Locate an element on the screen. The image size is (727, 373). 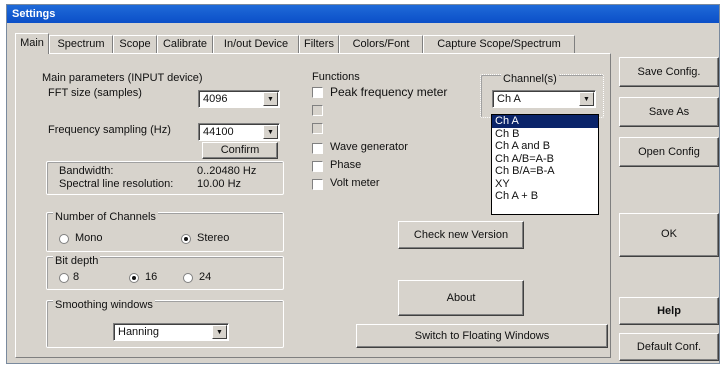
smoothing-window-select: Hanning ▼ is located at coordinates (171, 332).